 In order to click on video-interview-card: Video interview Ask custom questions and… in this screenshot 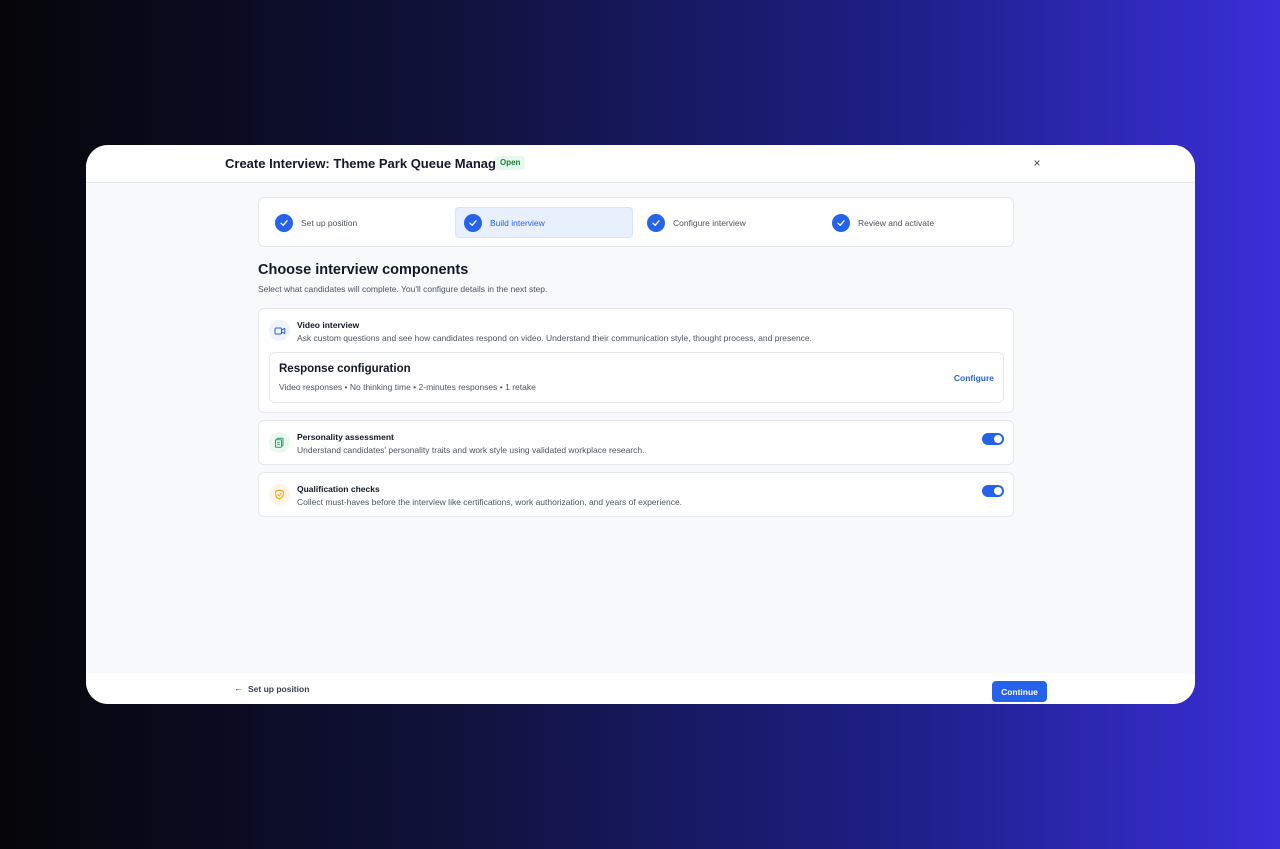, I will do `click(636, 360)`.